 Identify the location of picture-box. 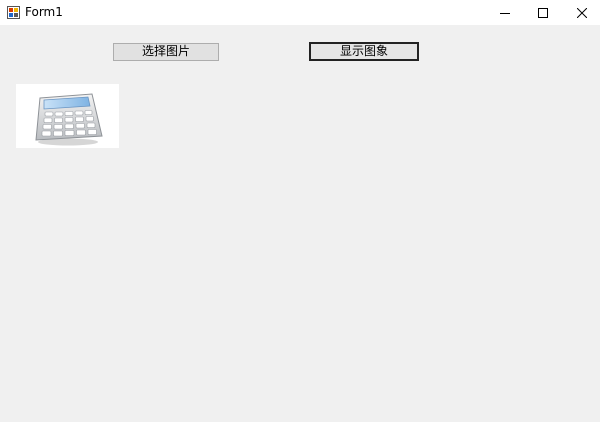
(67, 116).